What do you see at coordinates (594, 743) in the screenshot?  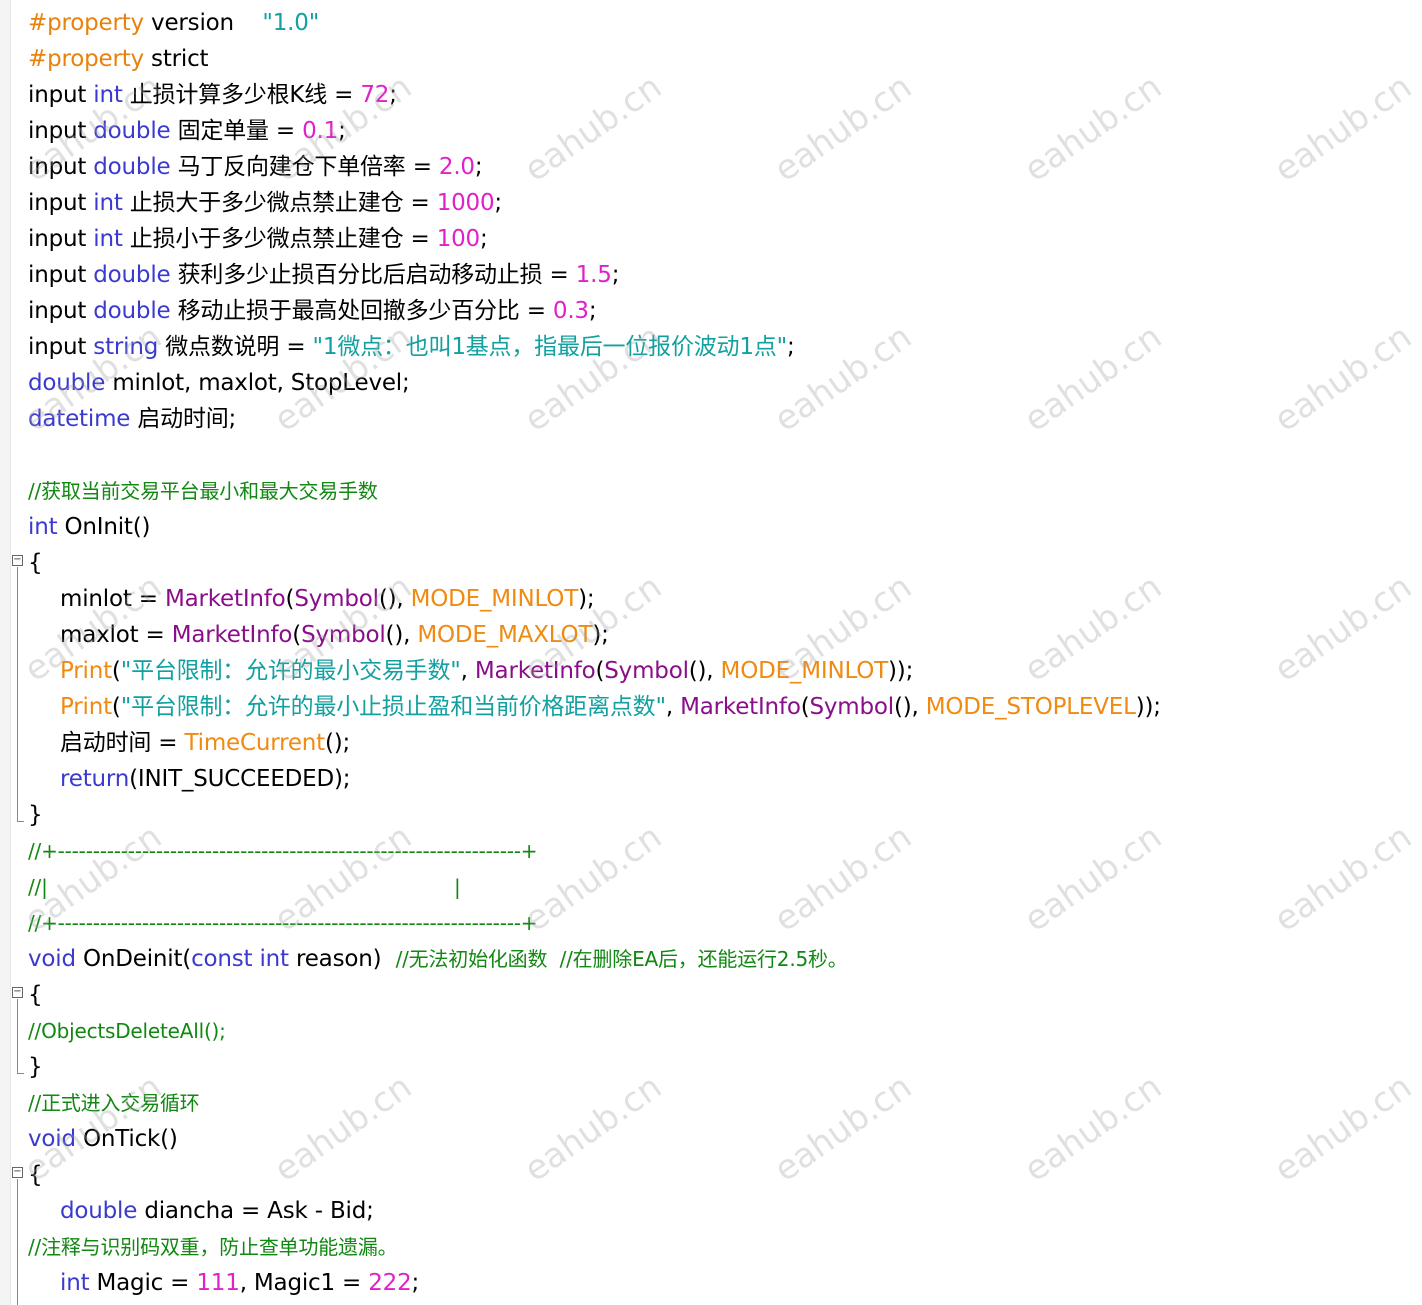 I see `code-line: 启动时间 = TimeCurrent();` at bounding box center [594, 743].